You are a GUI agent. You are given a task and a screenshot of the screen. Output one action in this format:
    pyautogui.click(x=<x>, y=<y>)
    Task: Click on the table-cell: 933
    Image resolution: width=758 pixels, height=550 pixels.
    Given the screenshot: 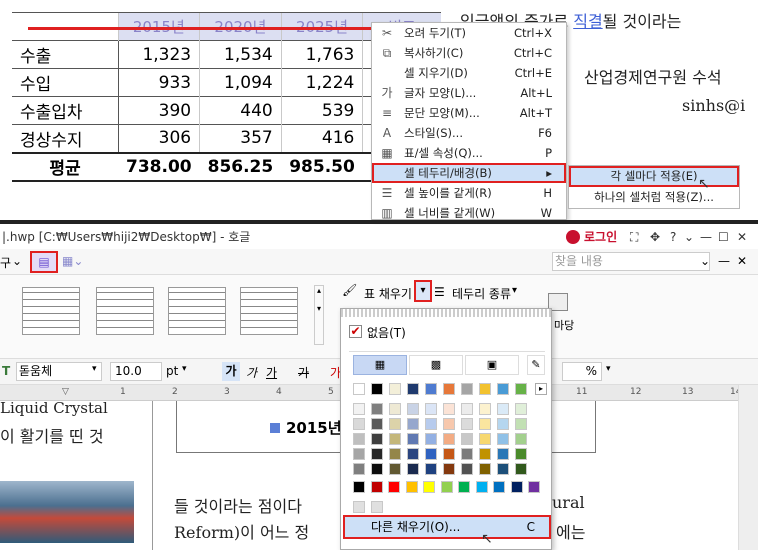 What is the action you would take?
    pyautogui.click(x=158, y=82)
    